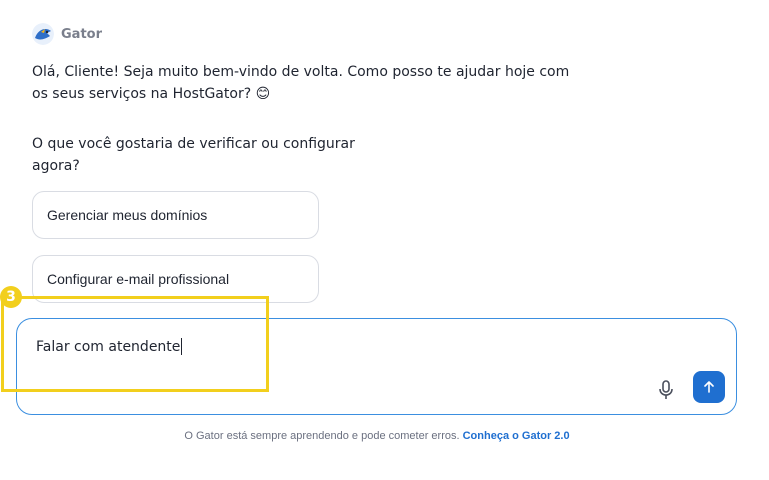 The width and height of the screenshot is (769, 480). I want to click on send-button, so click(709, 387).